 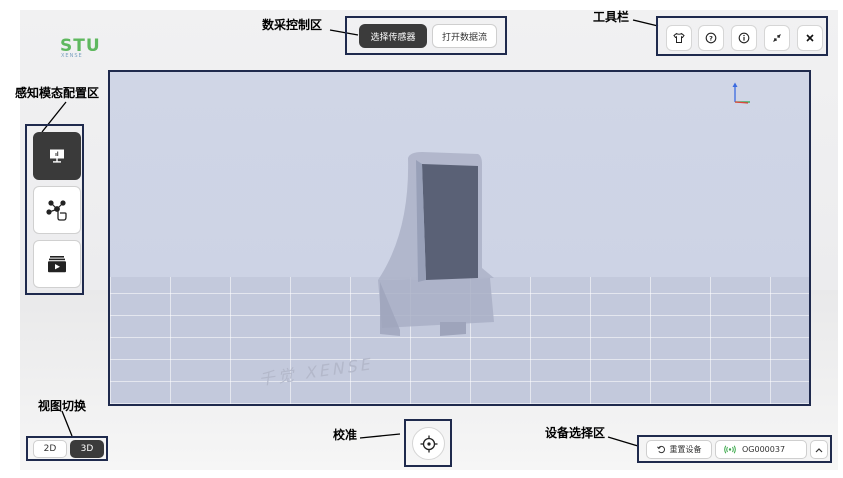 I want to click on depth-map-button, so click(x=57, y=156).